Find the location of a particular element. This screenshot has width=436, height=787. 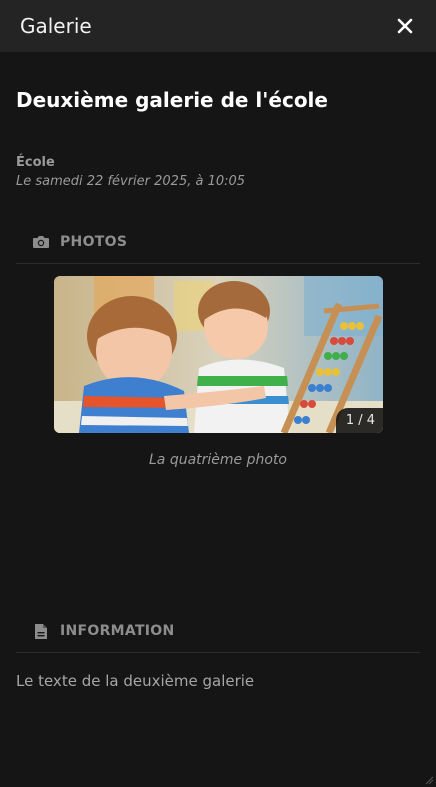

gallery-category: École is located at coordinates (35, 162).